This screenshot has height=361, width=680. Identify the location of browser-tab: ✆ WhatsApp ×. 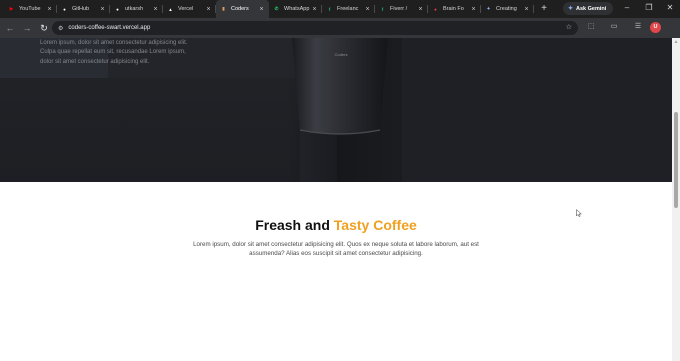
(295, 9).